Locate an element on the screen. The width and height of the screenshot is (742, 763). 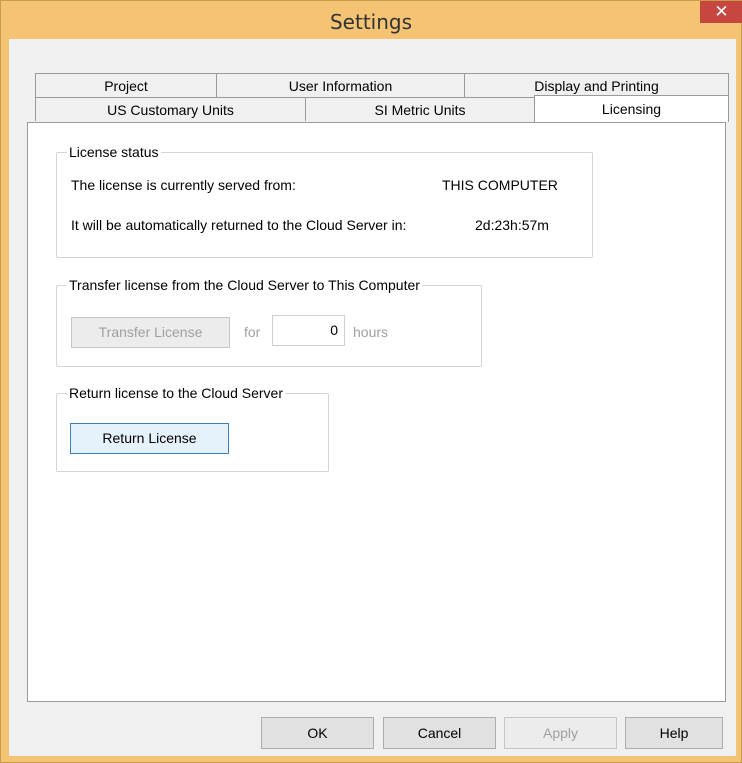
window-title: Settings is located at coordinates (371, 22).